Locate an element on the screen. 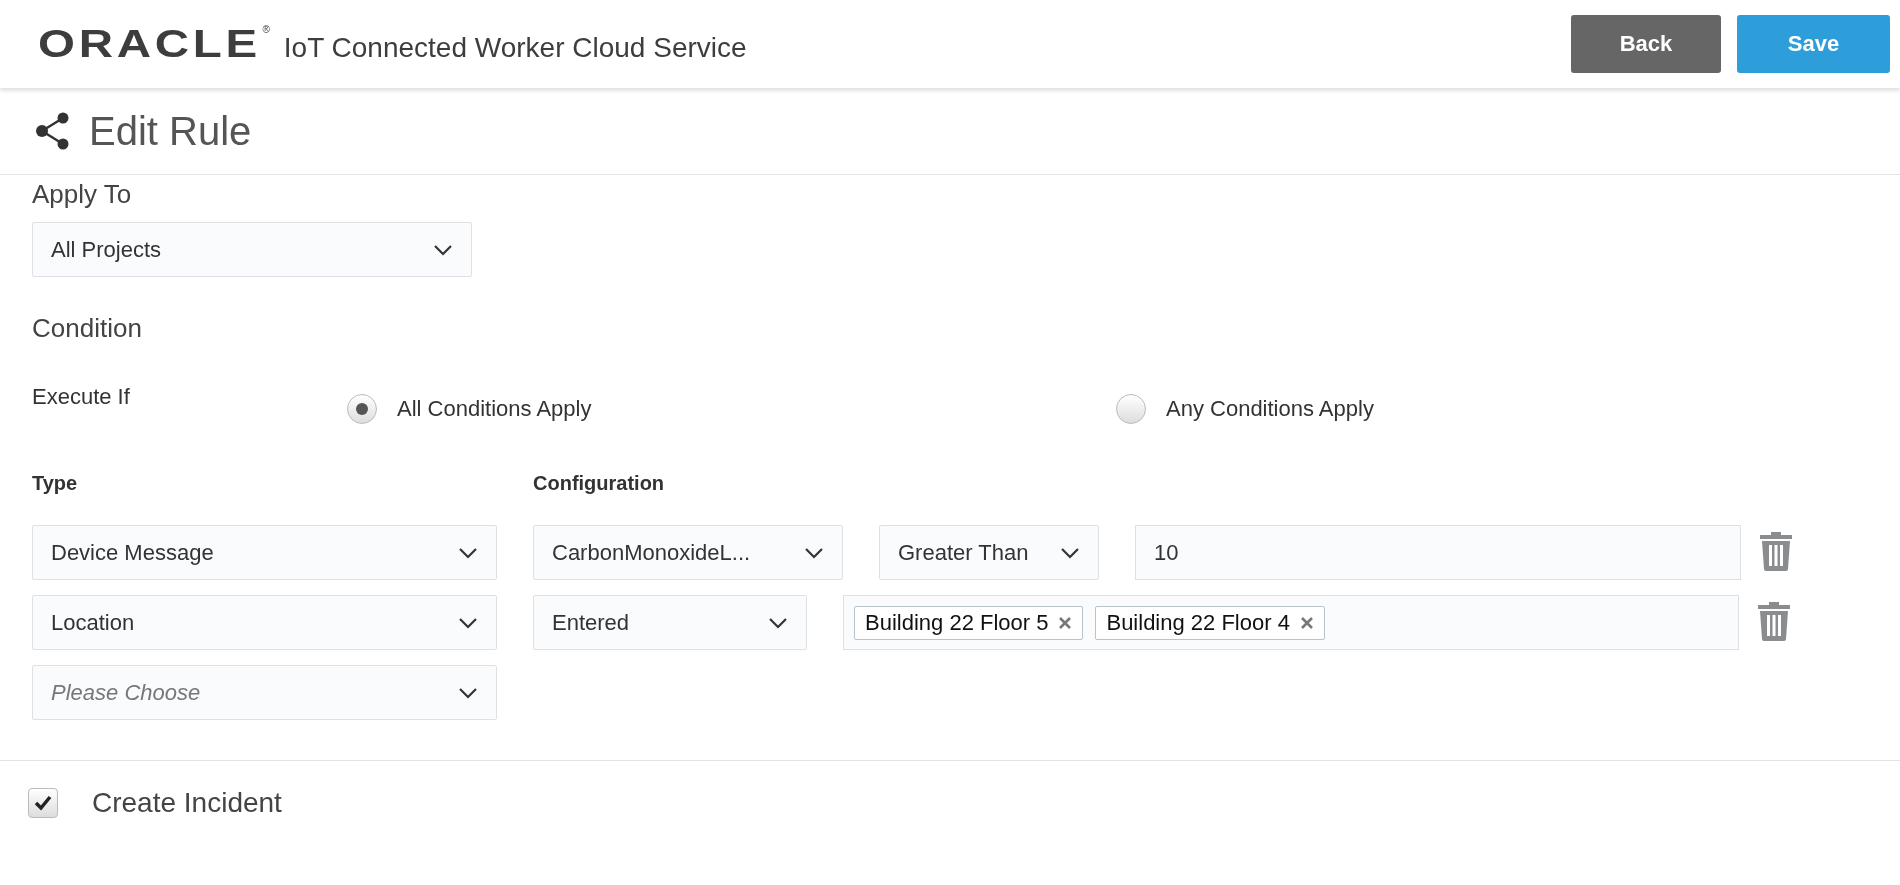  back-button: Back is located at coordinates (1646, 44).